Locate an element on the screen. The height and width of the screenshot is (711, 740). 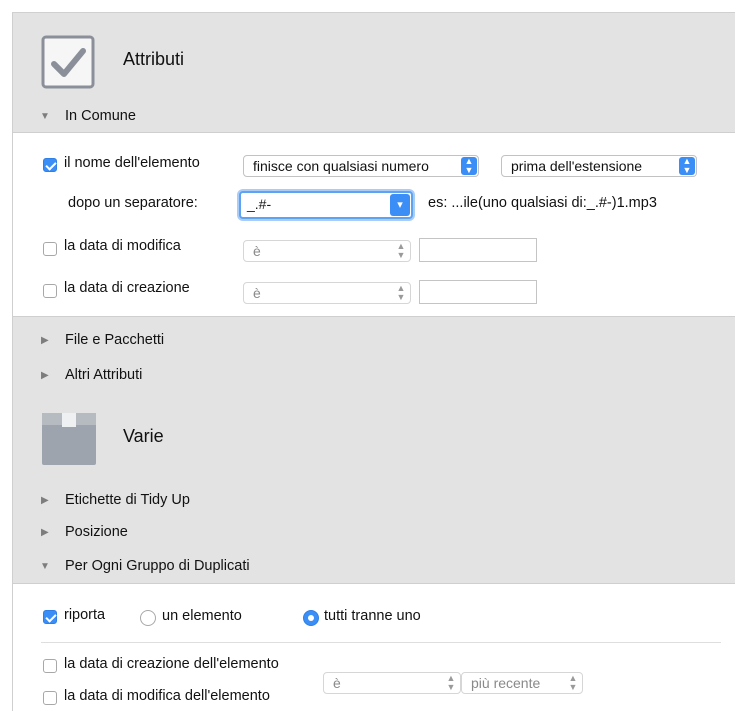
one-element-radio is located at coordinates (148, 618).